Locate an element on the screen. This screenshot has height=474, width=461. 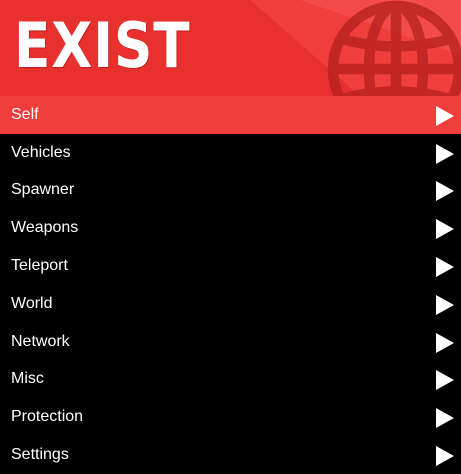
menu-item-label: Protection is located at coordinates (47, 417).